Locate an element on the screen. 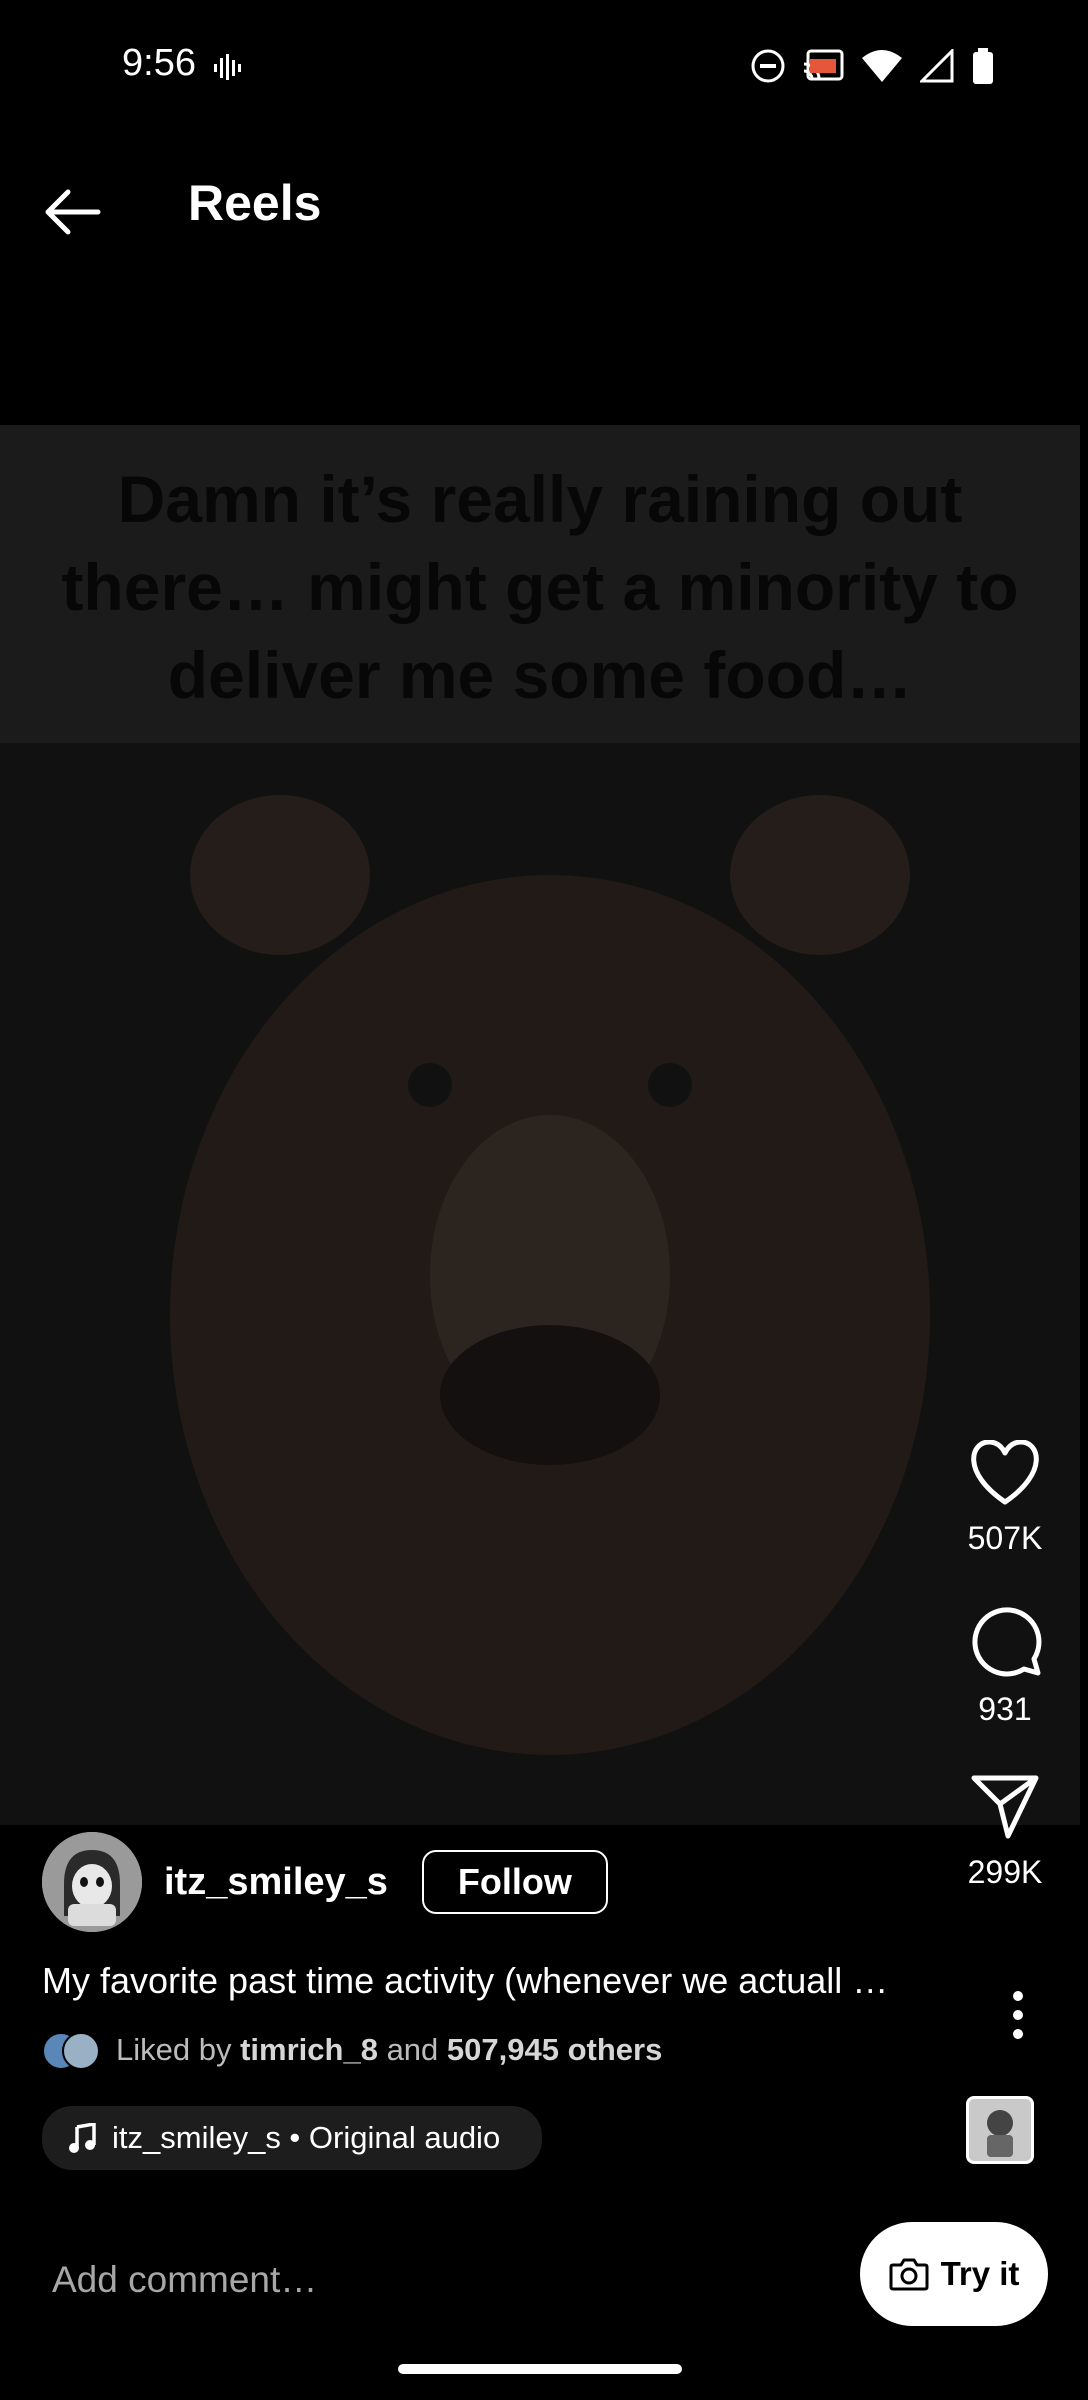  avatar-image is located at coordinates (92, 1882).